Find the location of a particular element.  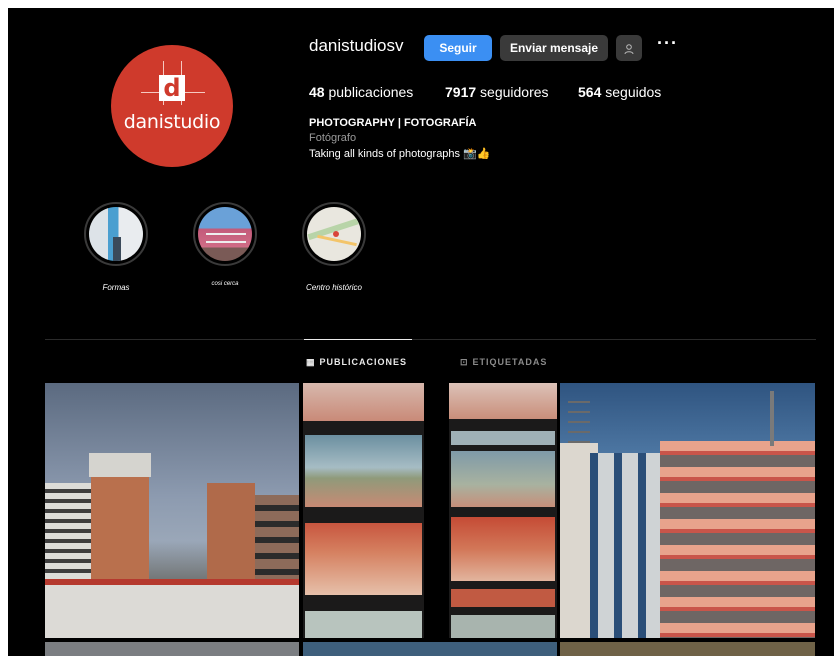

bio-name: PHOTOGRAPHY | FOTOGRAFÍA is located at coordinates (393, 123).